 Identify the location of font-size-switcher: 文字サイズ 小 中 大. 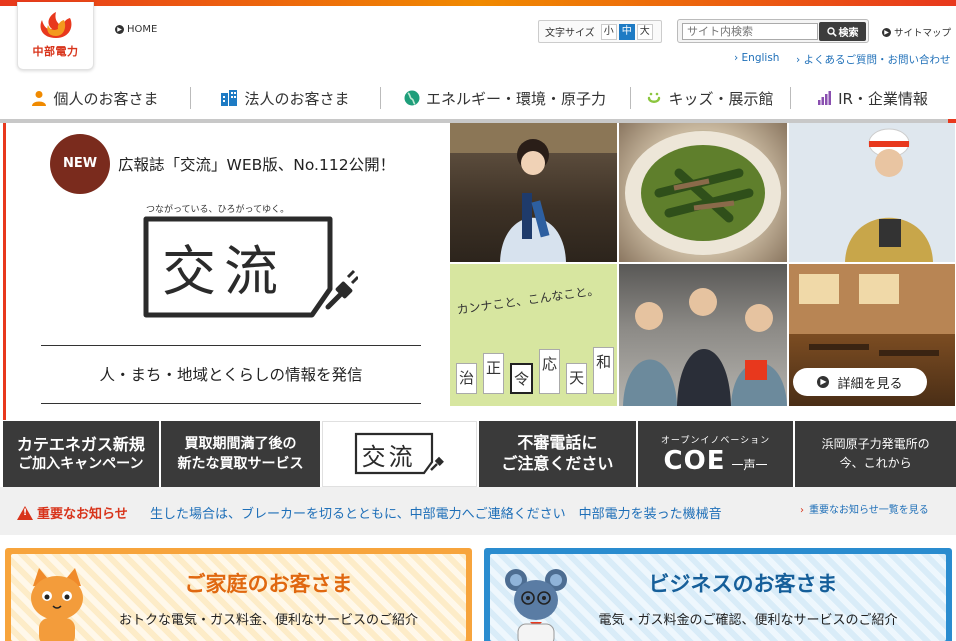
(600, 31).